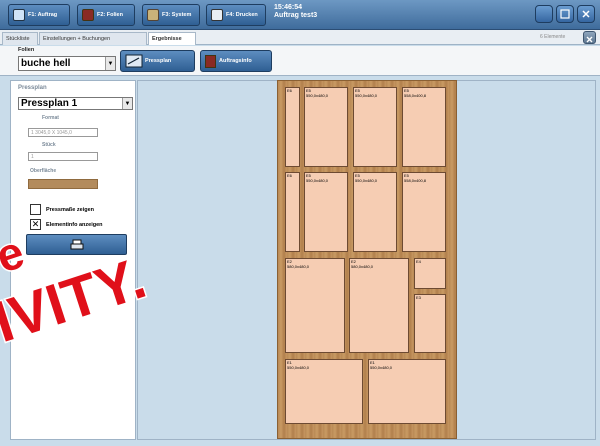 This screenshot has height=446, width=600. I want to click on close-button, so click(586, 14).